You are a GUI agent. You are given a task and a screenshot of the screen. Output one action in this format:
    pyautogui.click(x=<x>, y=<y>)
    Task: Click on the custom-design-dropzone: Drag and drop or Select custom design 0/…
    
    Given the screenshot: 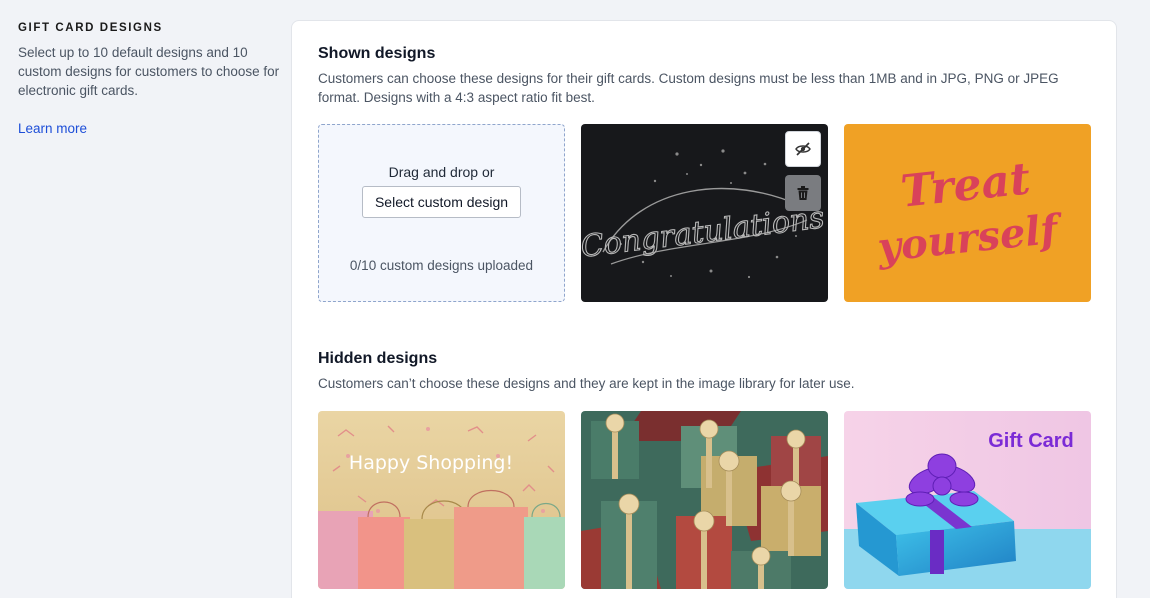 What is the action you would take?
    pyautogui.click(x=441, y=213)
    